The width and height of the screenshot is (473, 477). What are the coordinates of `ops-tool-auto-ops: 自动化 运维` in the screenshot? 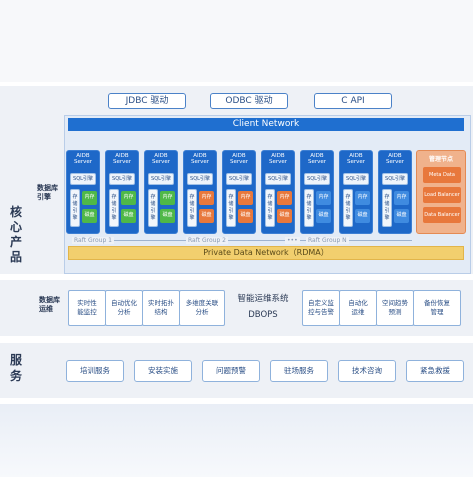 It's located at (358, 308).